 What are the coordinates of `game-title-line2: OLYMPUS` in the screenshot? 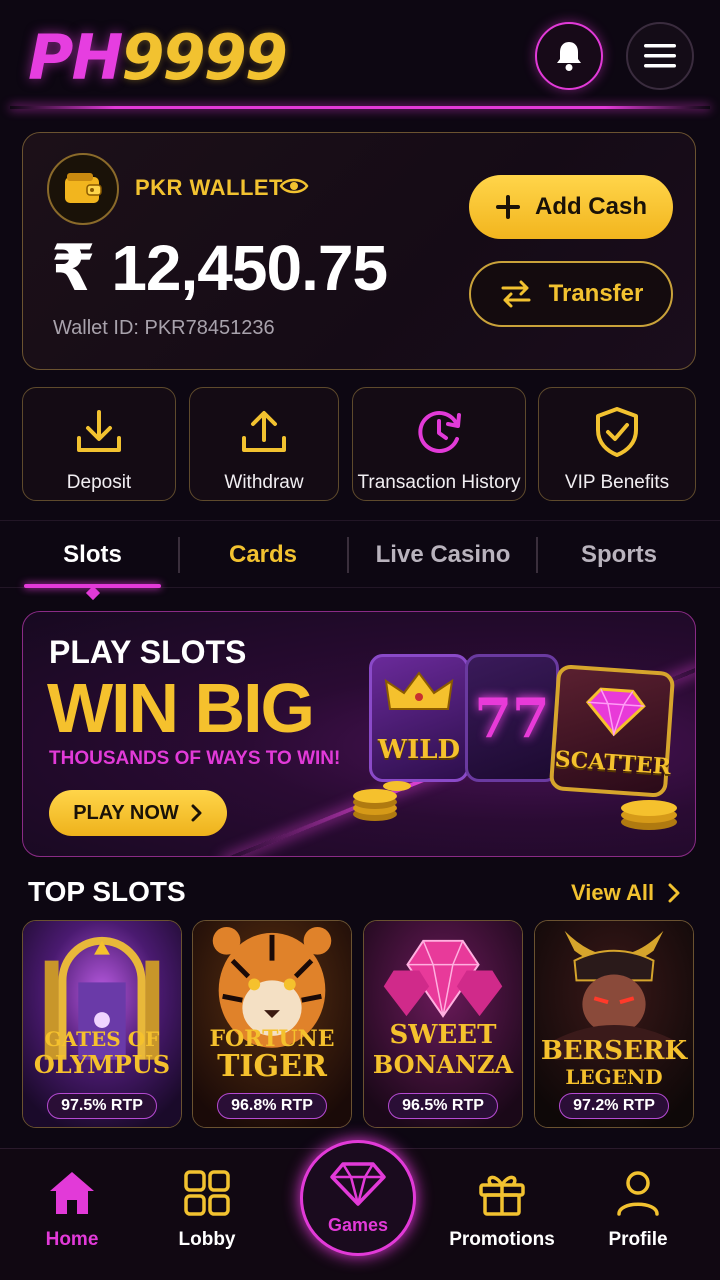 It's located at (102, 1064).